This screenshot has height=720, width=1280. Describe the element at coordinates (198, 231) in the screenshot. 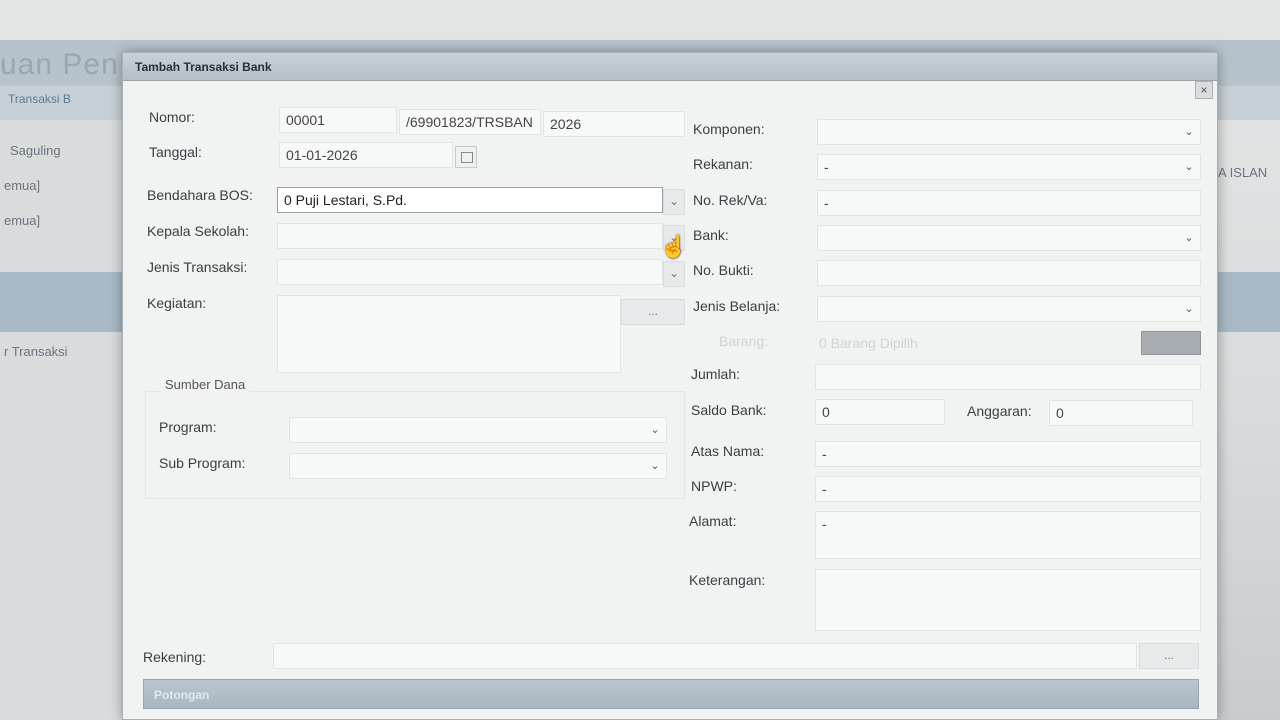

I see `kepala-sekolah-label: Kepala Sekolah:` at that location.